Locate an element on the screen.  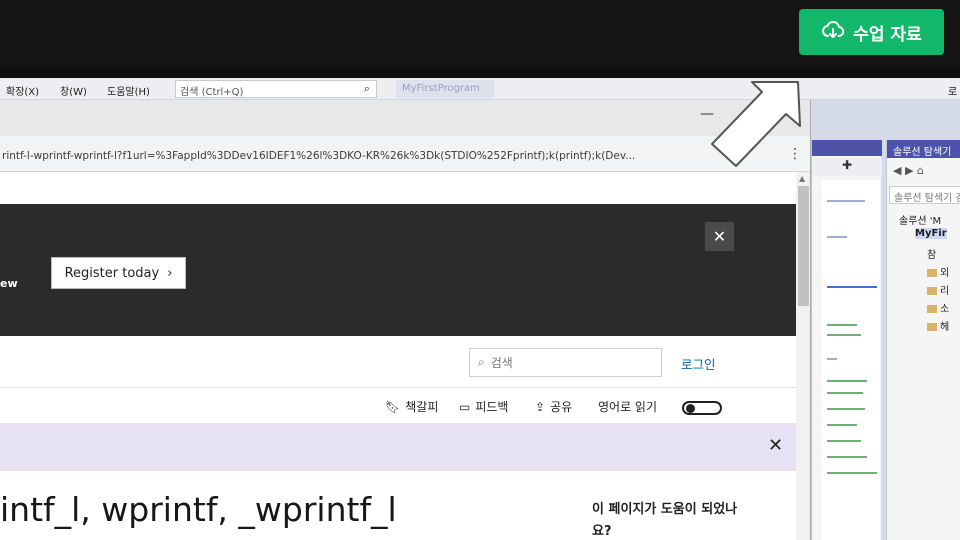
references-node: 참 is located at coordinates (931, 253).